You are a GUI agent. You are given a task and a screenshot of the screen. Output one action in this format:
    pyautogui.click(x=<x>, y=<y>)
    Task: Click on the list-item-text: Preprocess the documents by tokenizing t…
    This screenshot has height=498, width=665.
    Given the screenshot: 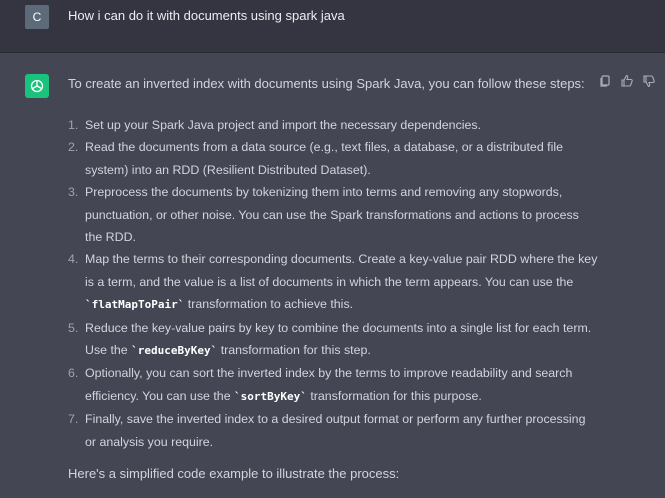 What is the action you would take?
    pyautogui.click(x=332, y=215)
    